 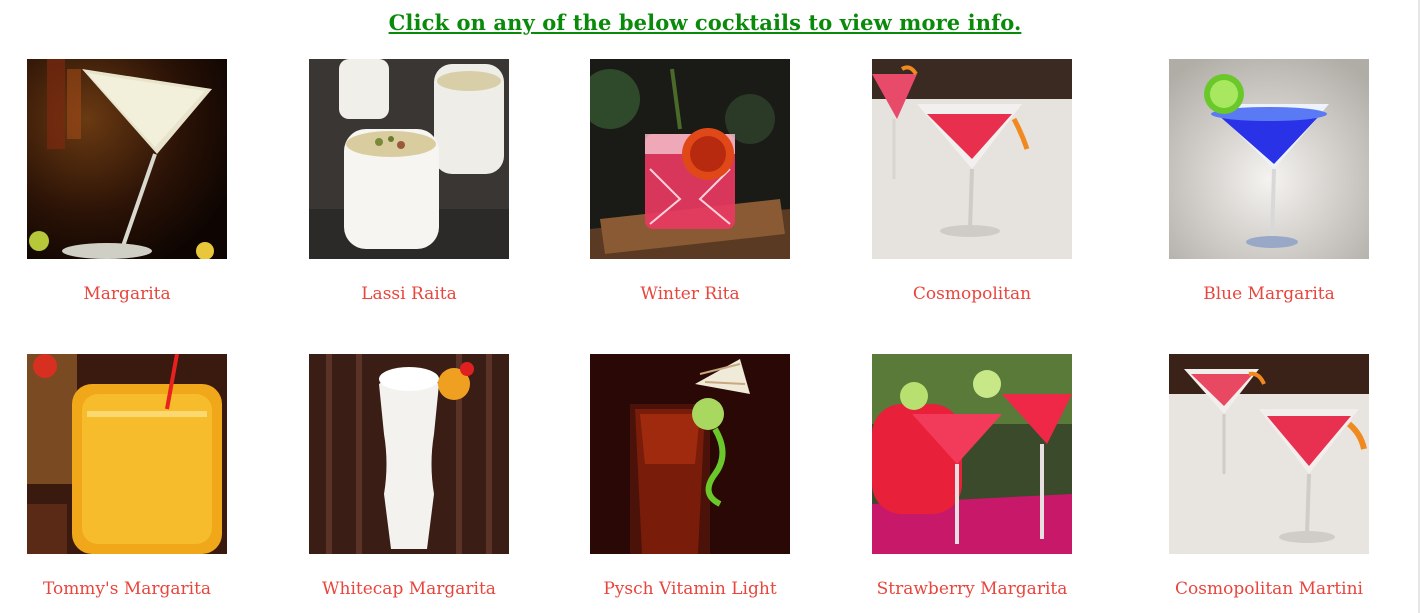 I want to click on cocktail-name: Blue Margarita, so click(x=1269, y=294).